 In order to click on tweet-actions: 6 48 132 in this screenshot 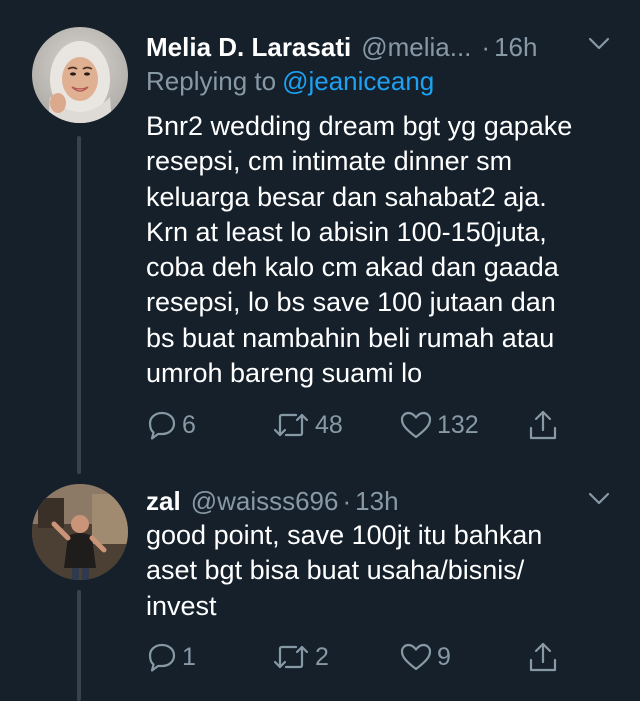, I will do `click(366, 425)`.